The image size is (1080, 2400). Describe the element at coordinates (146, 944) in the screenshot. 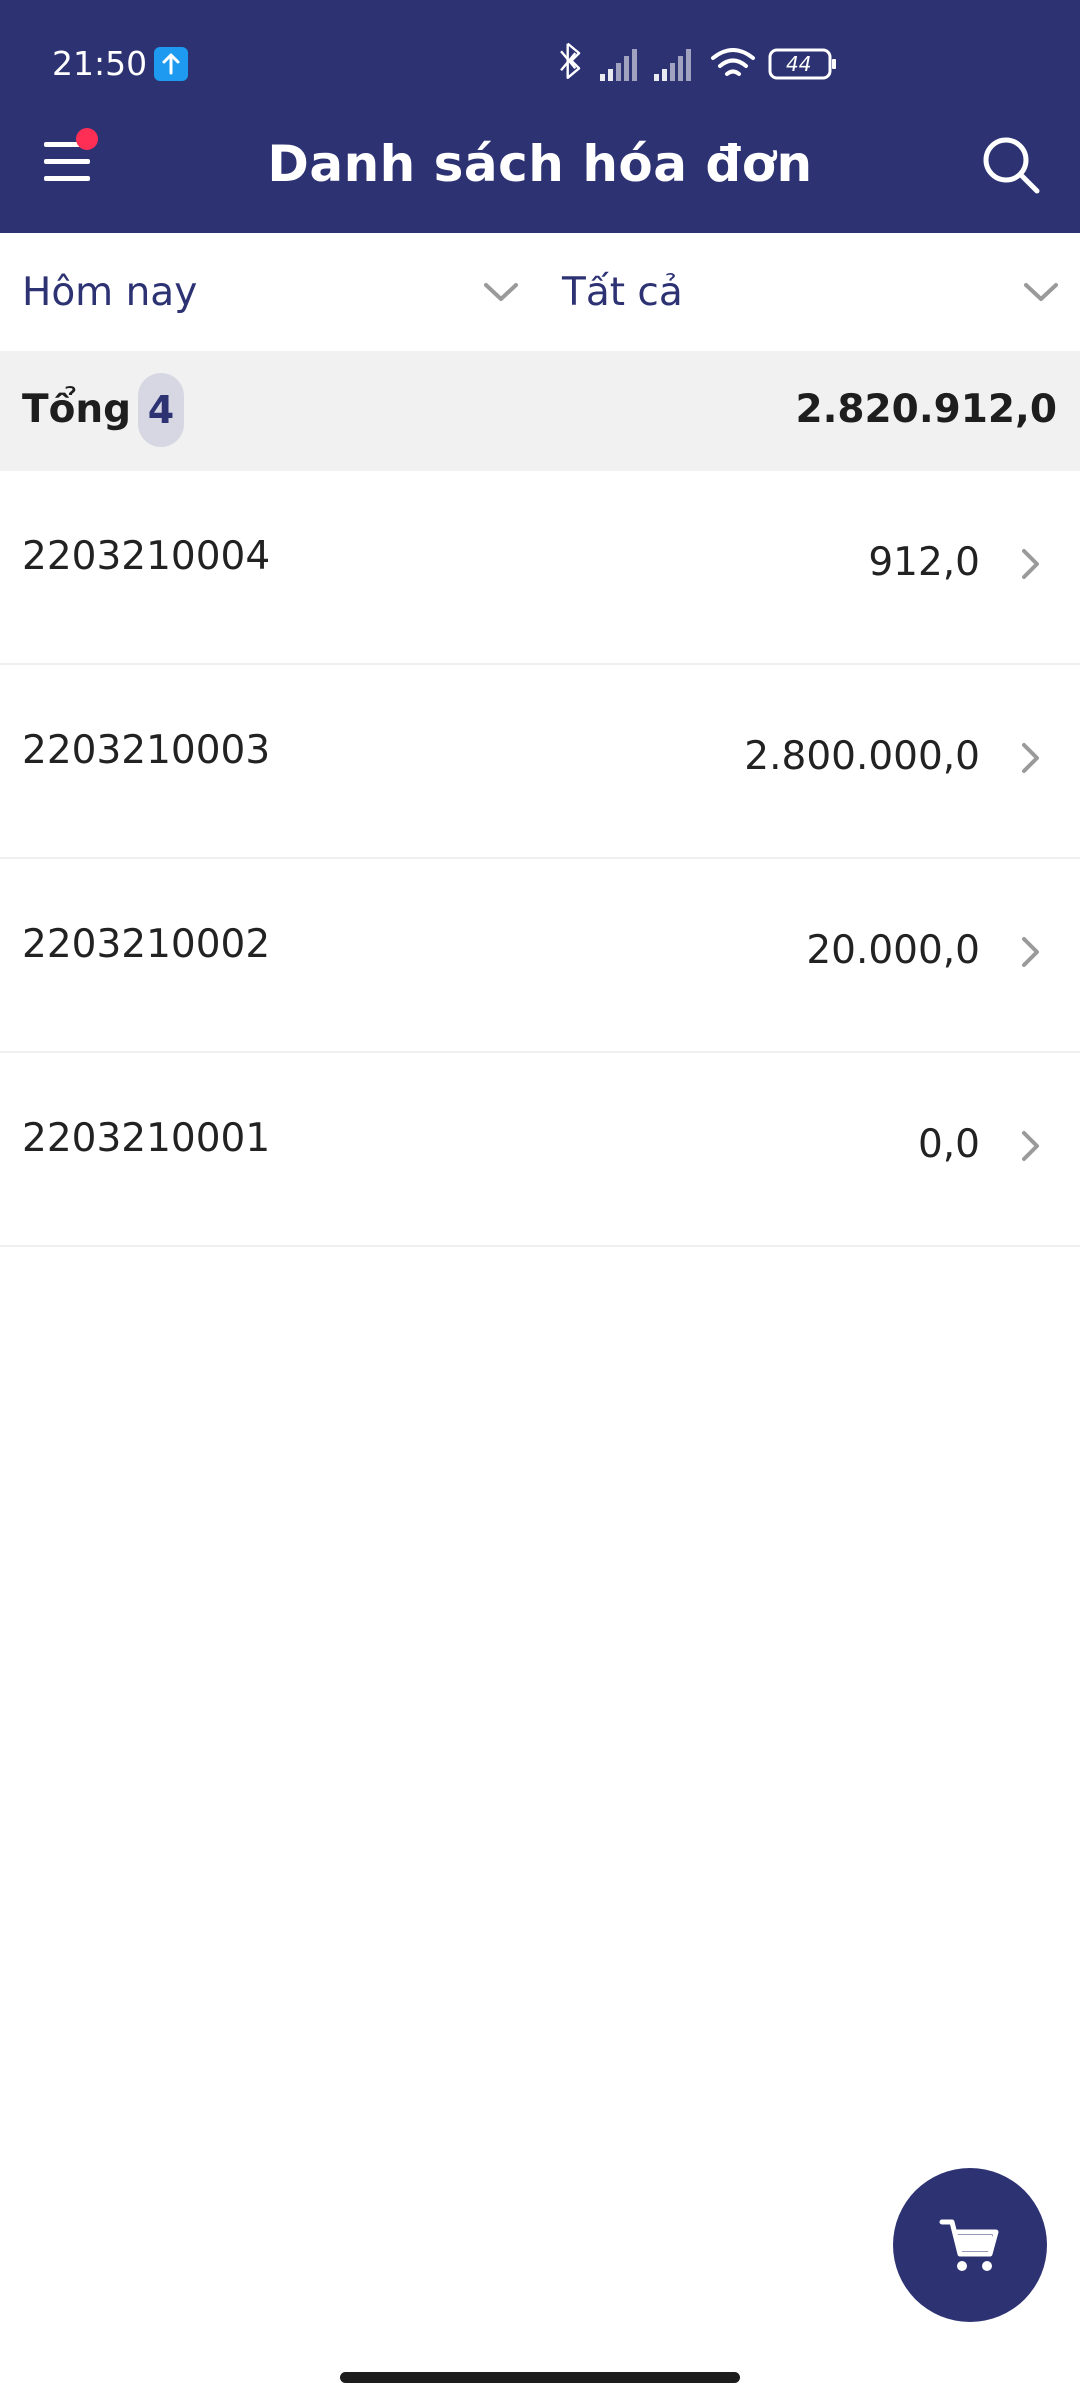

I see `invoice-id: 2203210002` at that location.